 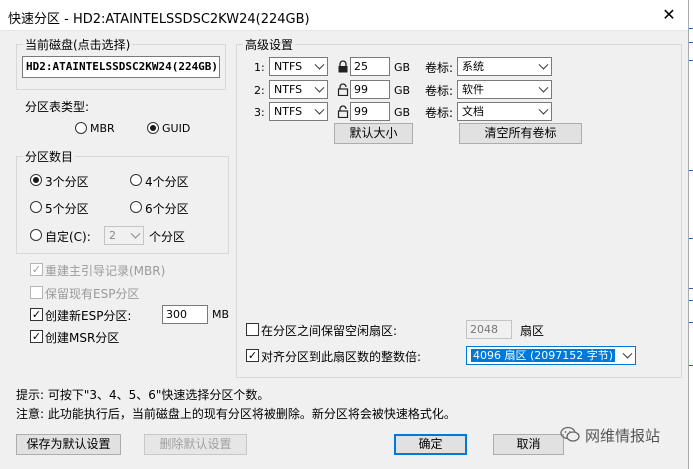 What do you see at coordinates (36, 235) in the screenshot?
I see `count-custom-radio` at bounding box center [36, 235].